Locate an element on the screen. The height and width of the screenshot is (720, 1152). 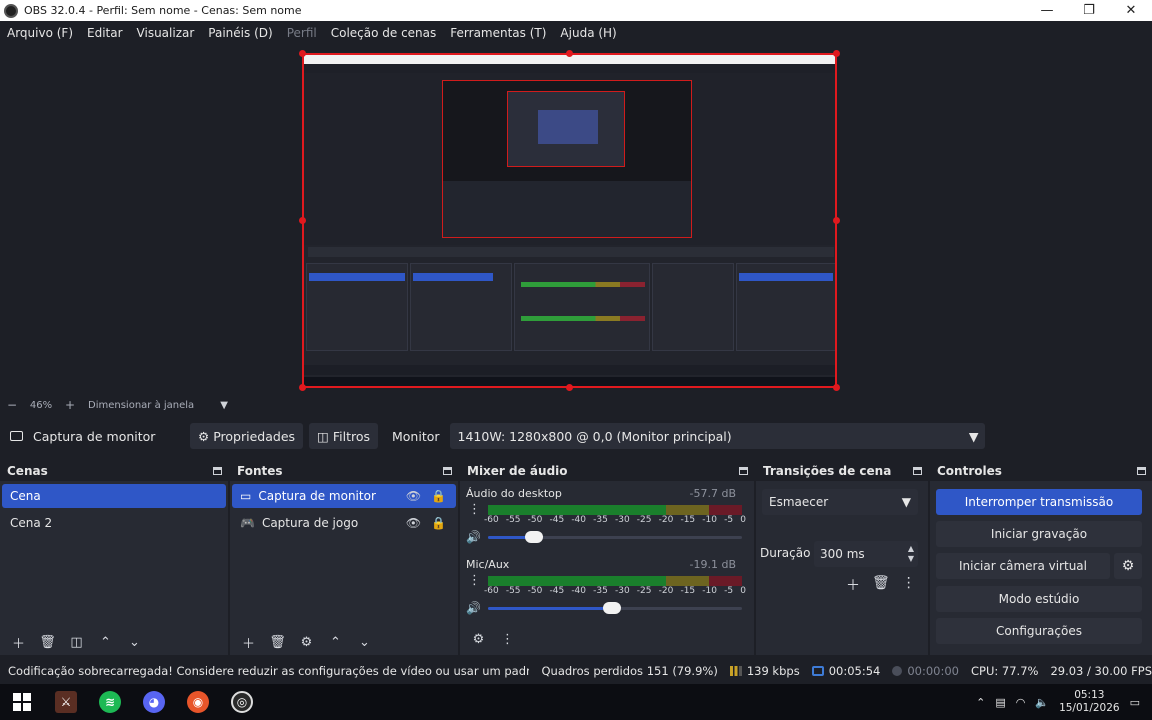
menu-scene-collection: Coleção de cenas is located at coordinates (384, 33).